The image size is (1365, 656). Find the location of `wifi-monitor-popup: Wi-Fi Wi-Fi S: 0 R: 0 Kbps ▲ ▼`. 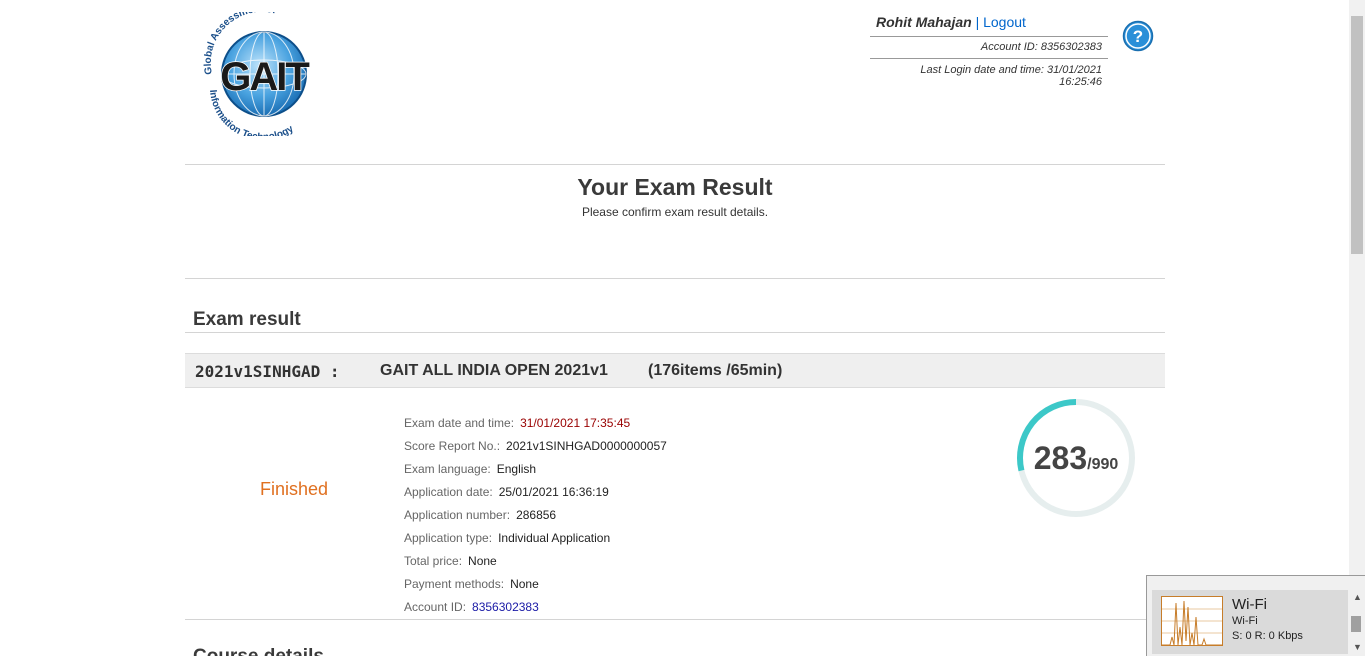

wifi-monitor-popup: Wi-Fi Wi-Fi S: 0 R: 0 Kbps ▲ ▼ is located at coordinates (1255, 615).